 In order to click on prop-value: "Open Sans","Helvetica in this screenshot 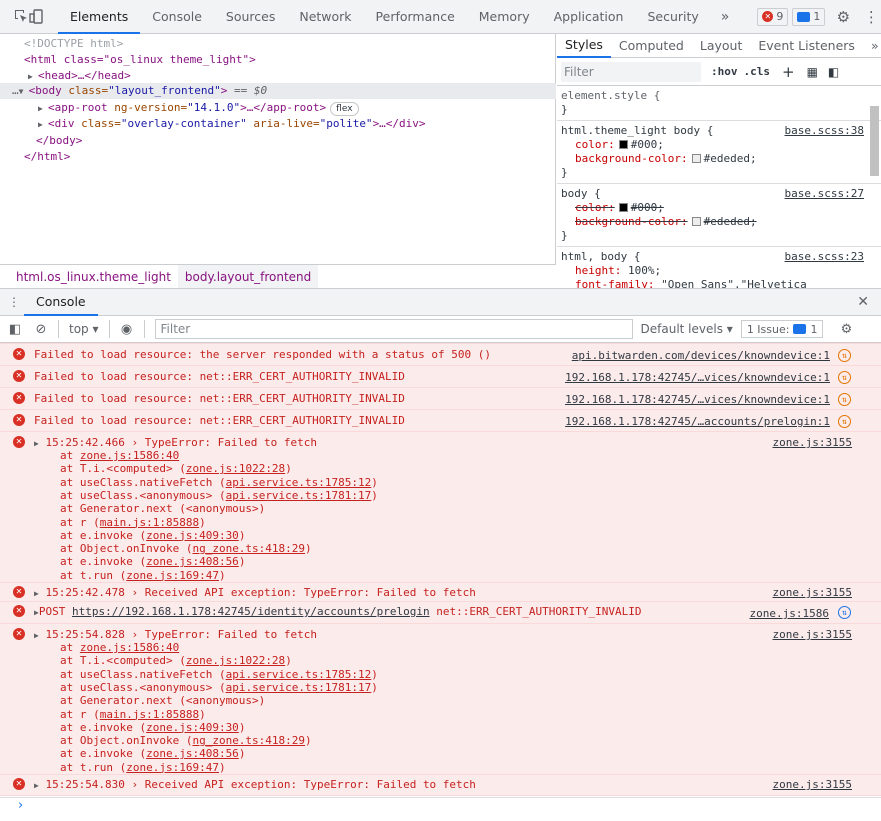, I will do `click(734, 283)`.